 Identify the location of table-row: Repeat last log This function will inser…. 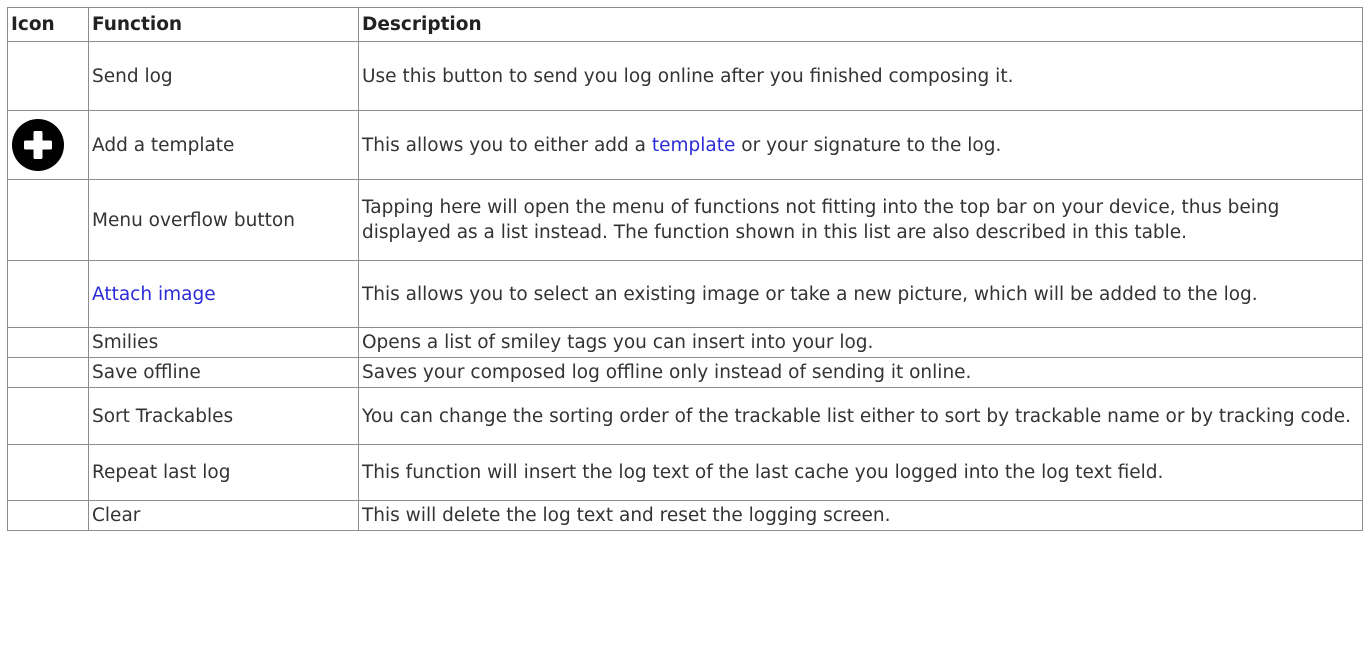
(685, 472).